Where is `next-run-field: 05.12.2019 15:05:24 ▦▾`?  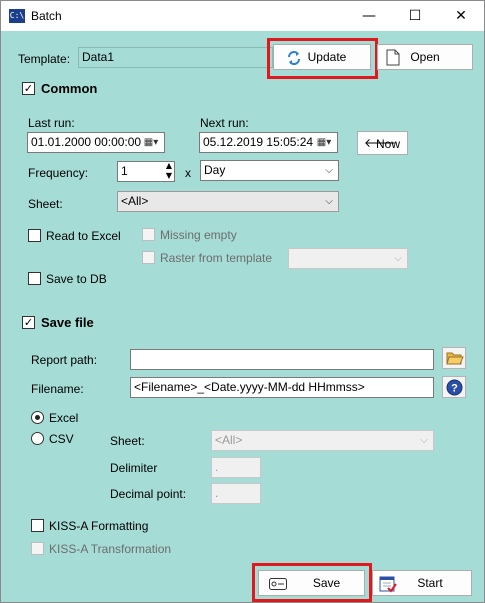 next-run-field: 05.12.2019 15:05:24 ▦▾ is located at coordinates (268, 142).